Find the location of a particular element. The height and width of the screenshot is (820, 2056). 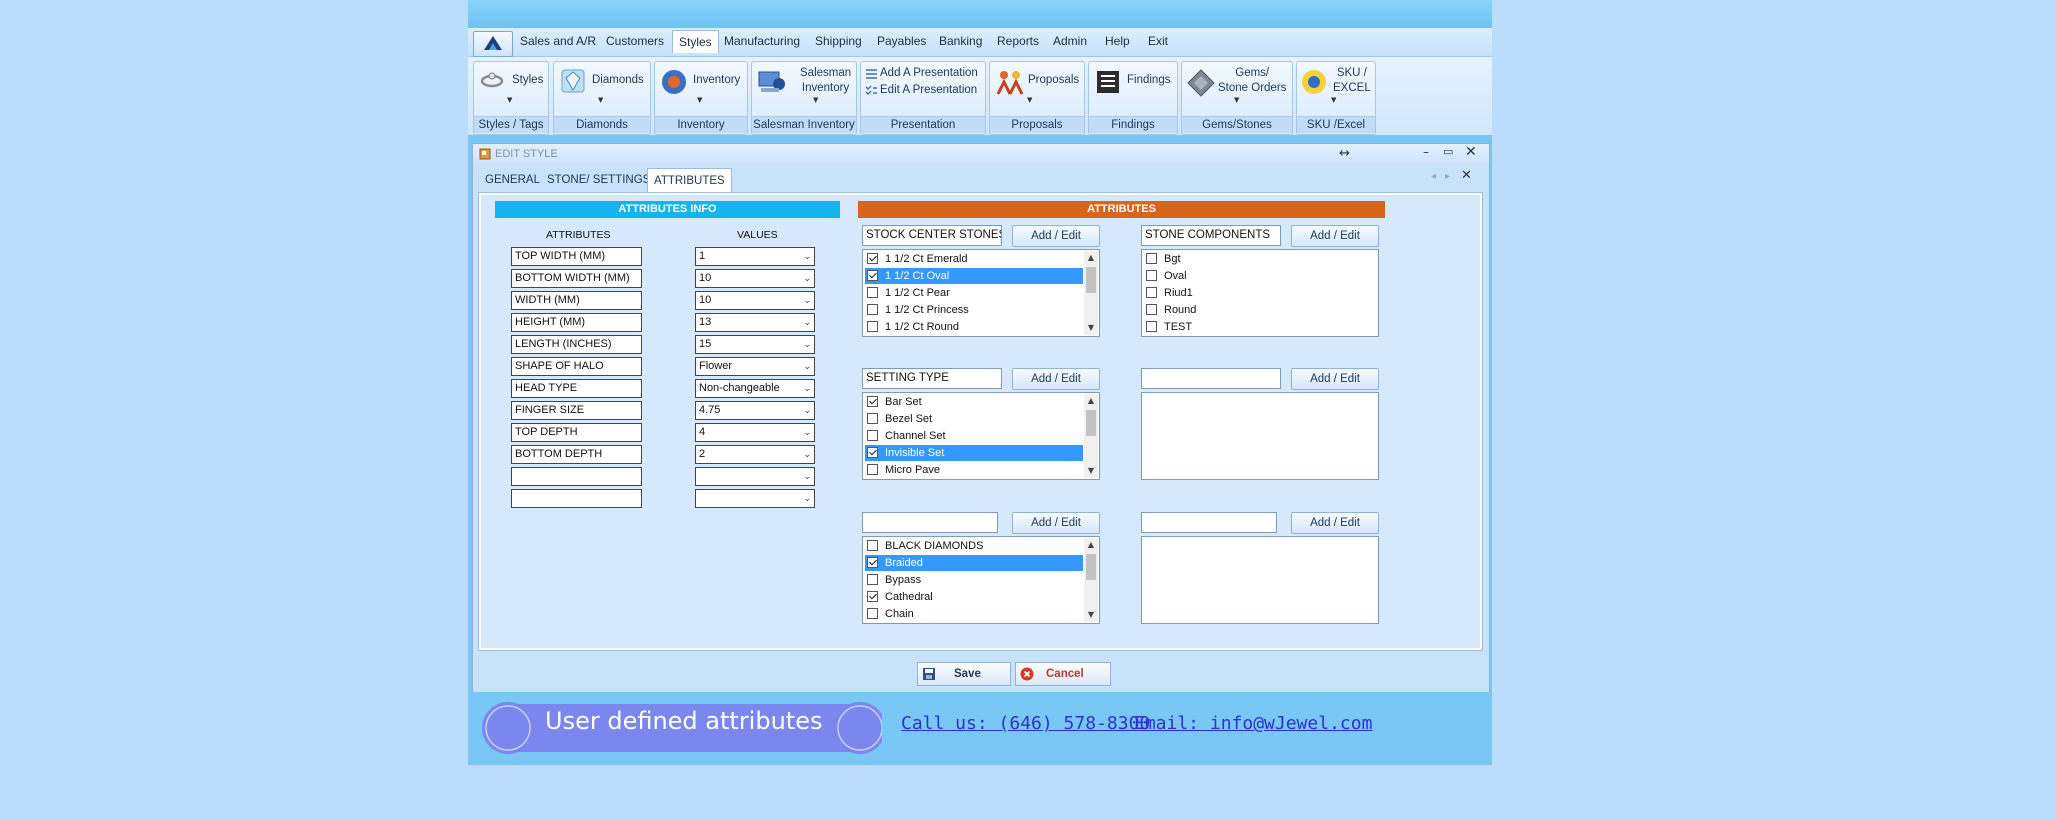

close-icon: ✕ is located at coordinates (1471, 152).